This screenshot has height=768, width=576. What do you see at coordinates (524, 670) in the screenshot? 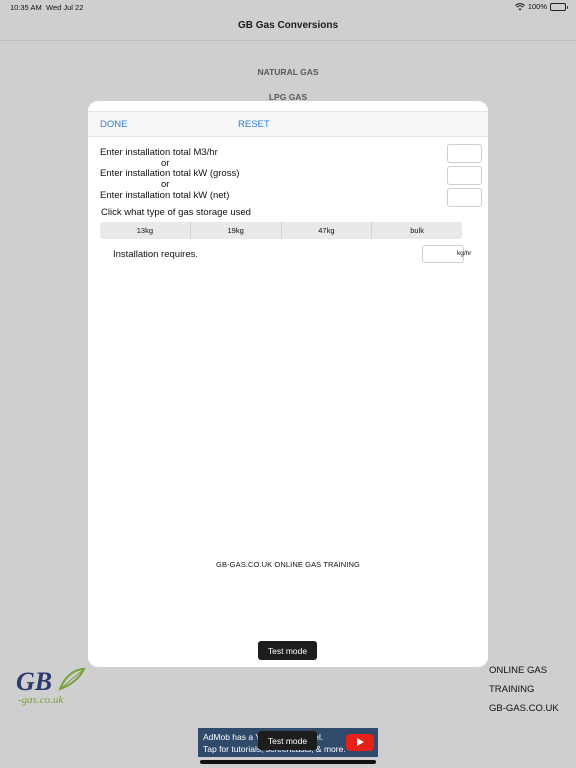
I see `link-online-gas: ONLINE GAS` at bounding box center [524, 670].